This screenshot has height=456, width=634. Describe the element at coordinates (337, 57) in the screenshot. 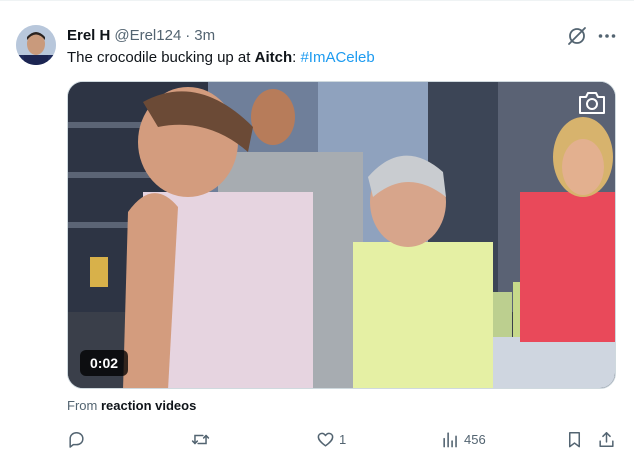

I see `hashtag-link: #ImACeleb` at that location.